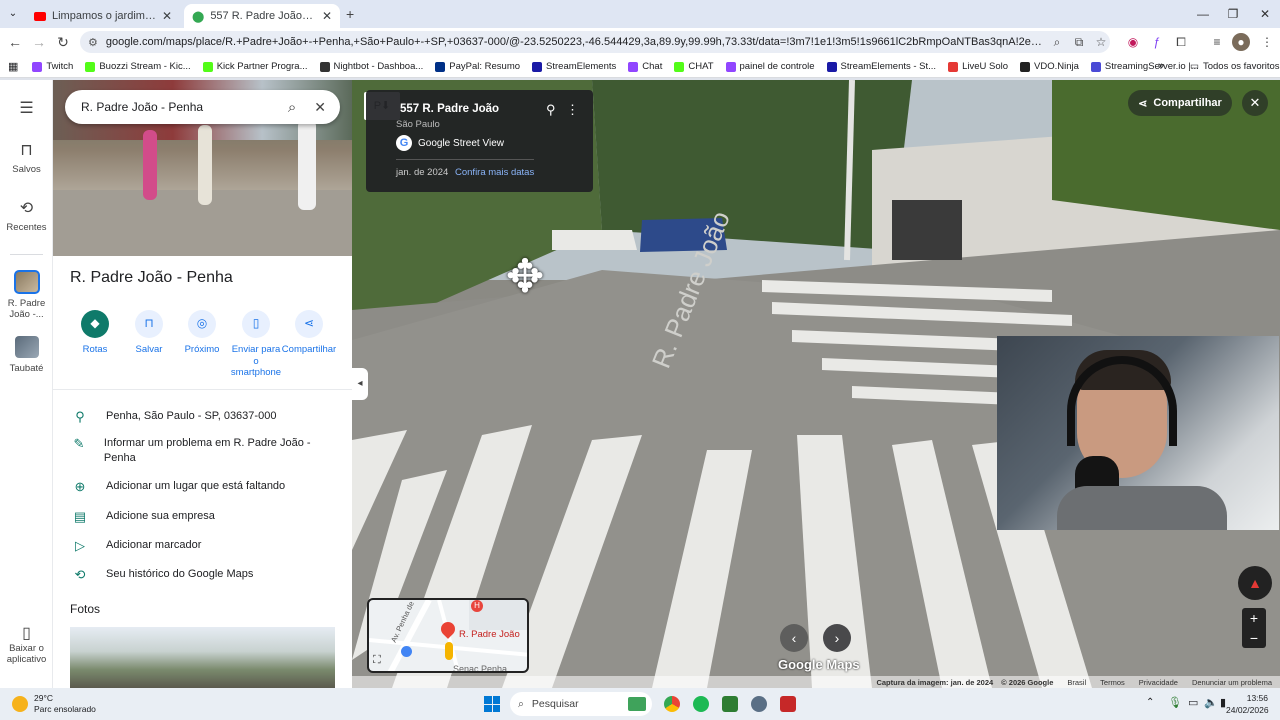  I want to click on game-taskbar-icon, so click(788, 704).